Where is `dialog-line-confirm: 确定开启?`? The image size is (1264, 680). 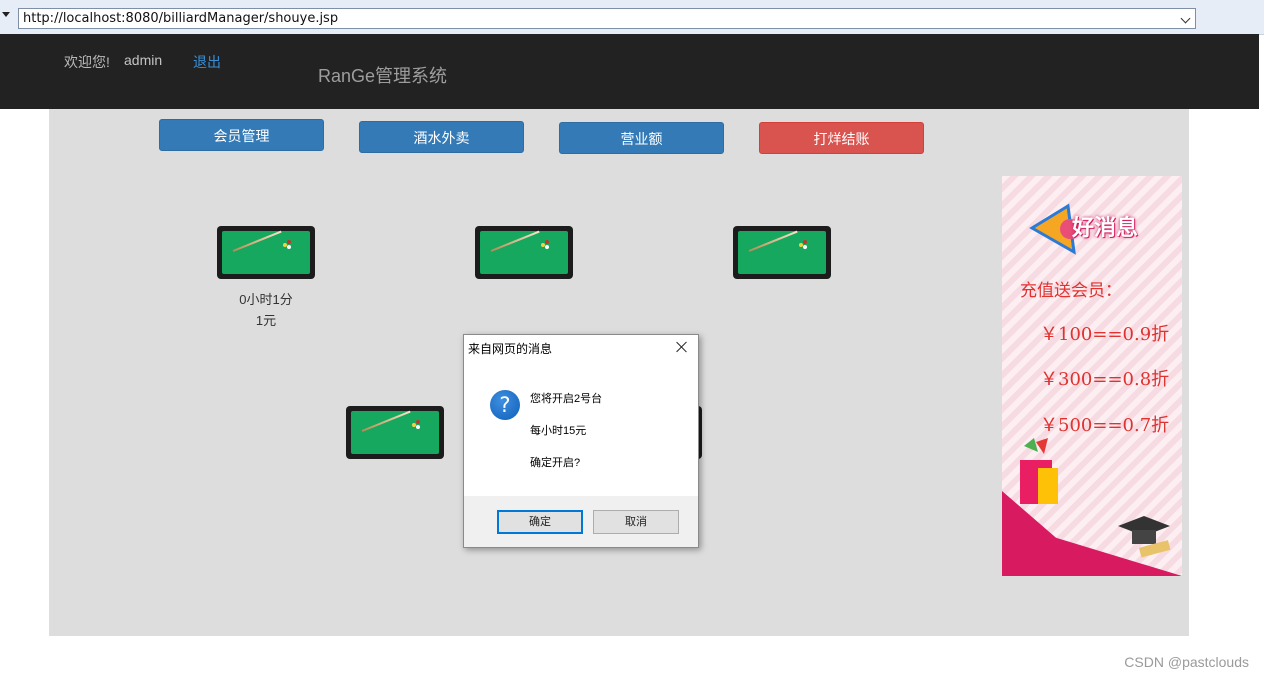 dialog-line-confirm: 确定开启? is located at coordinates (555, 463).